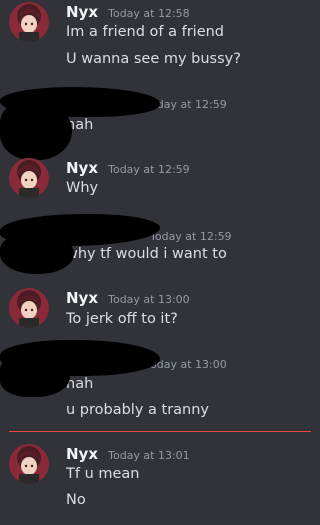 The height and width of the screenshot is (525, 320). What do you see at coordinates (103, 474) in the screenshot?
I see `message-text: Tf u mean` at bounding box center [103, 474].